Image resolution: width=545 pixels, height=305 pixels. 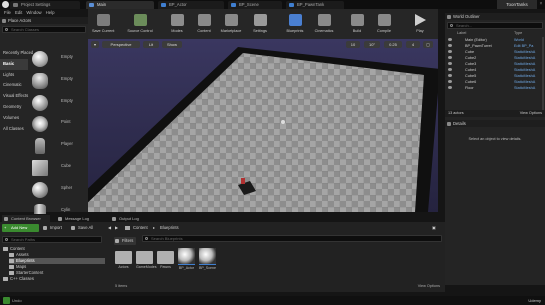 I want to click on tab-output-log: Output Log, so click(x=124, y=218).